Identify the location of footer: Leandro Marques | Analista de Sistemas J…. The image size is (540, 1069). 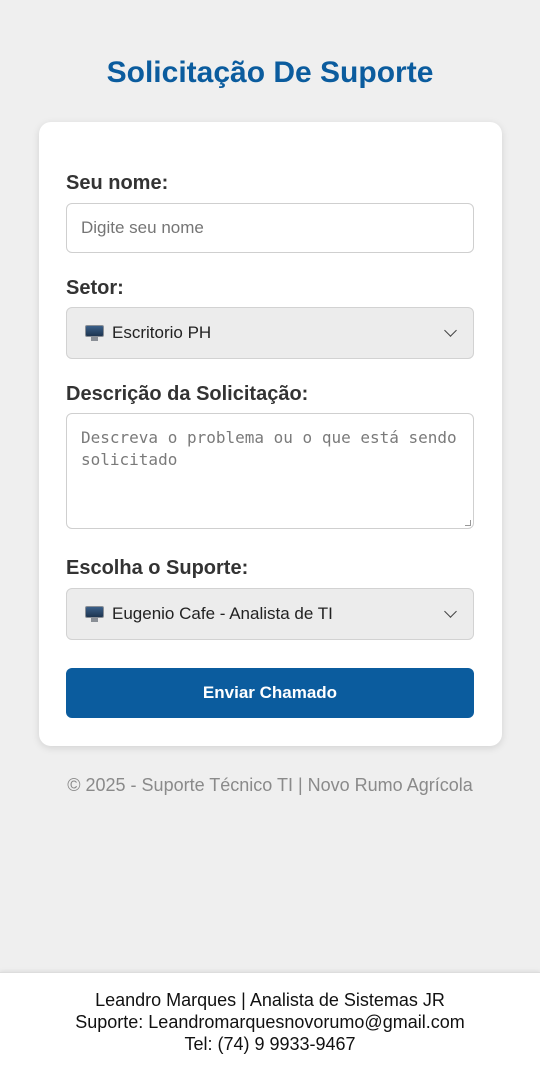
(270, 1020).